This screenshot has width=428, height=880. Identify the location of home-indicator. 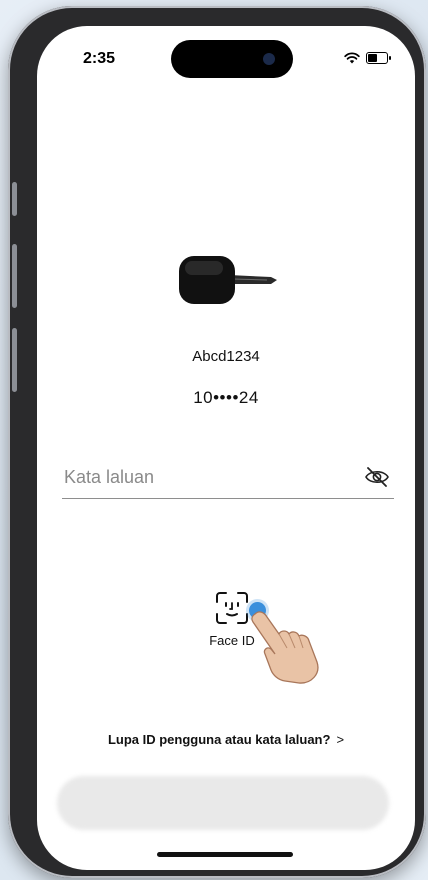
(225, 854).